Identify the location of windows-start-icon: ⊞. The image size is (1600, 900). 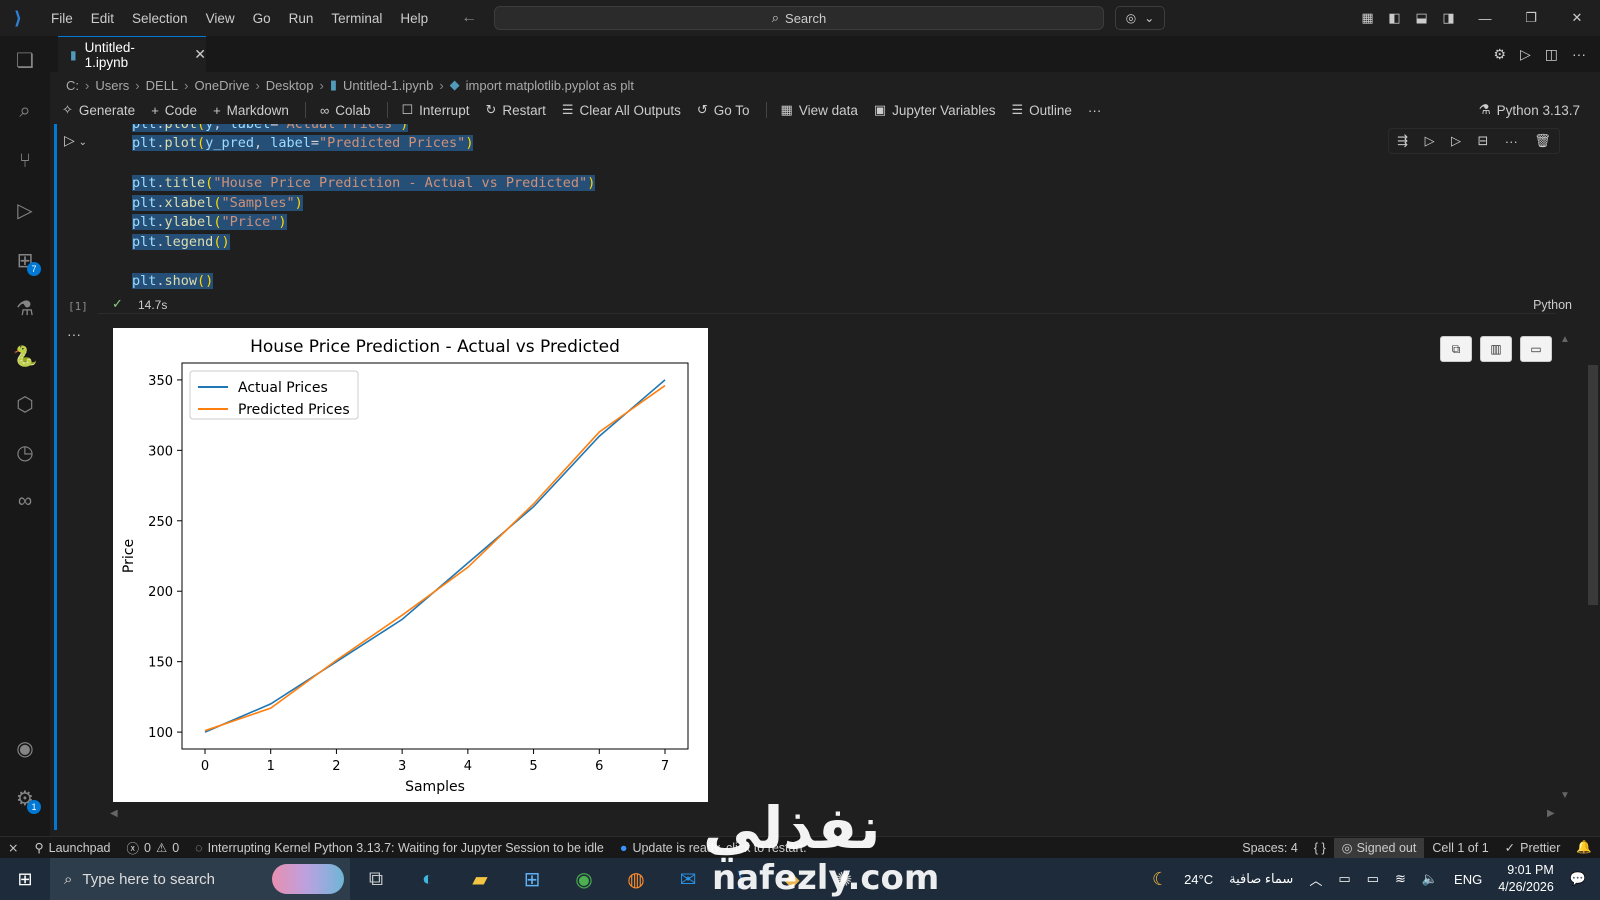
(25, 879).